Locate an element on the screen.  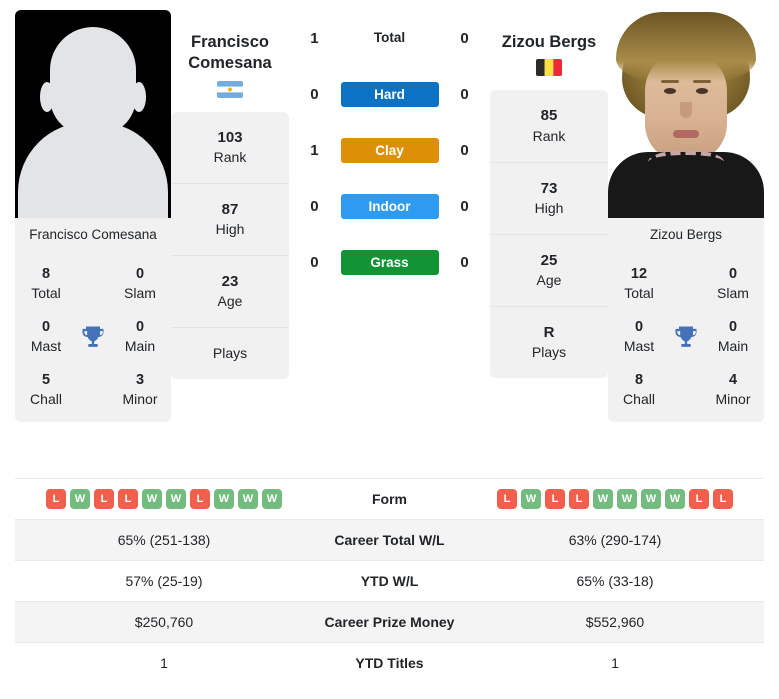
surface-badge-indoor: Indoor is located at coordinates (389, 206).